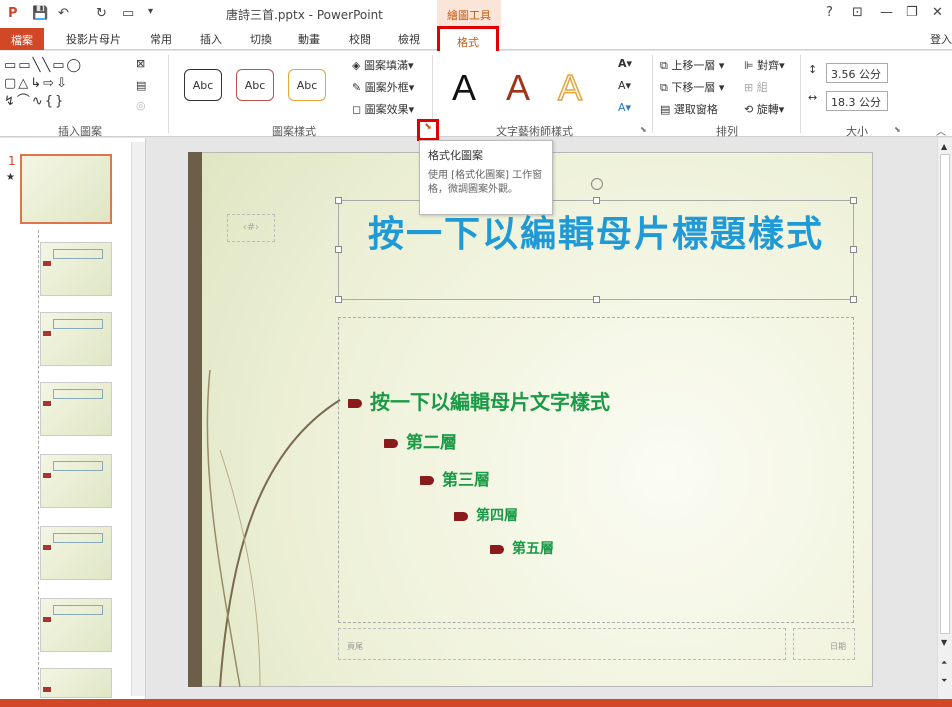 The image size is (952, 707). I want to click on level-4-text: 第四層, so click(486, 515).